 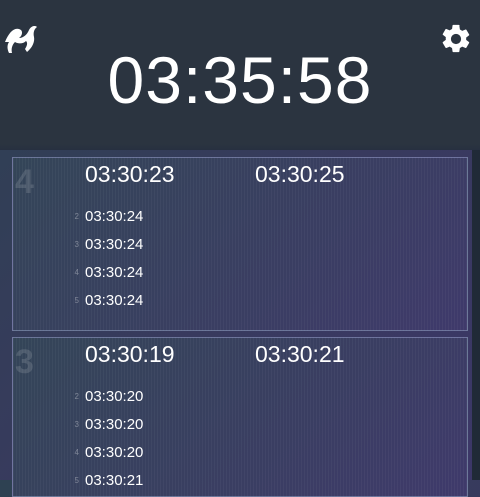 I want to click on list-item: 4 03:30:24, so click(x=240, y=273).